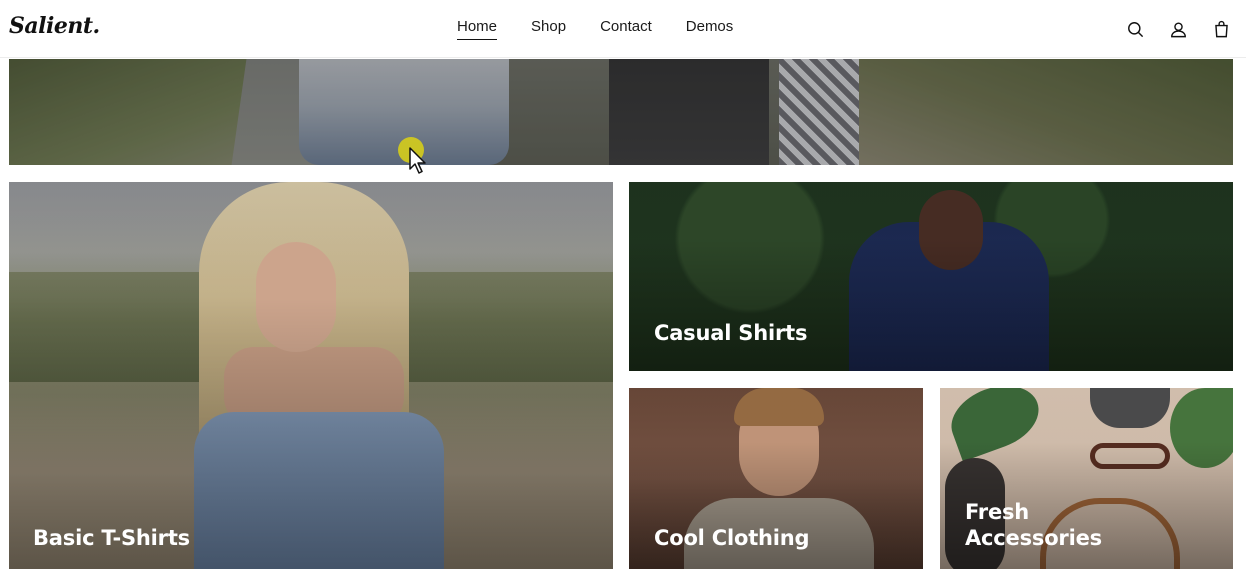 Image resolution: width=1246 pixels, height=569 pixels. Describe the element at coordinates (595, 29) in the screenshot. I see `main-nav: Home Shop Contact Demos` at that location.